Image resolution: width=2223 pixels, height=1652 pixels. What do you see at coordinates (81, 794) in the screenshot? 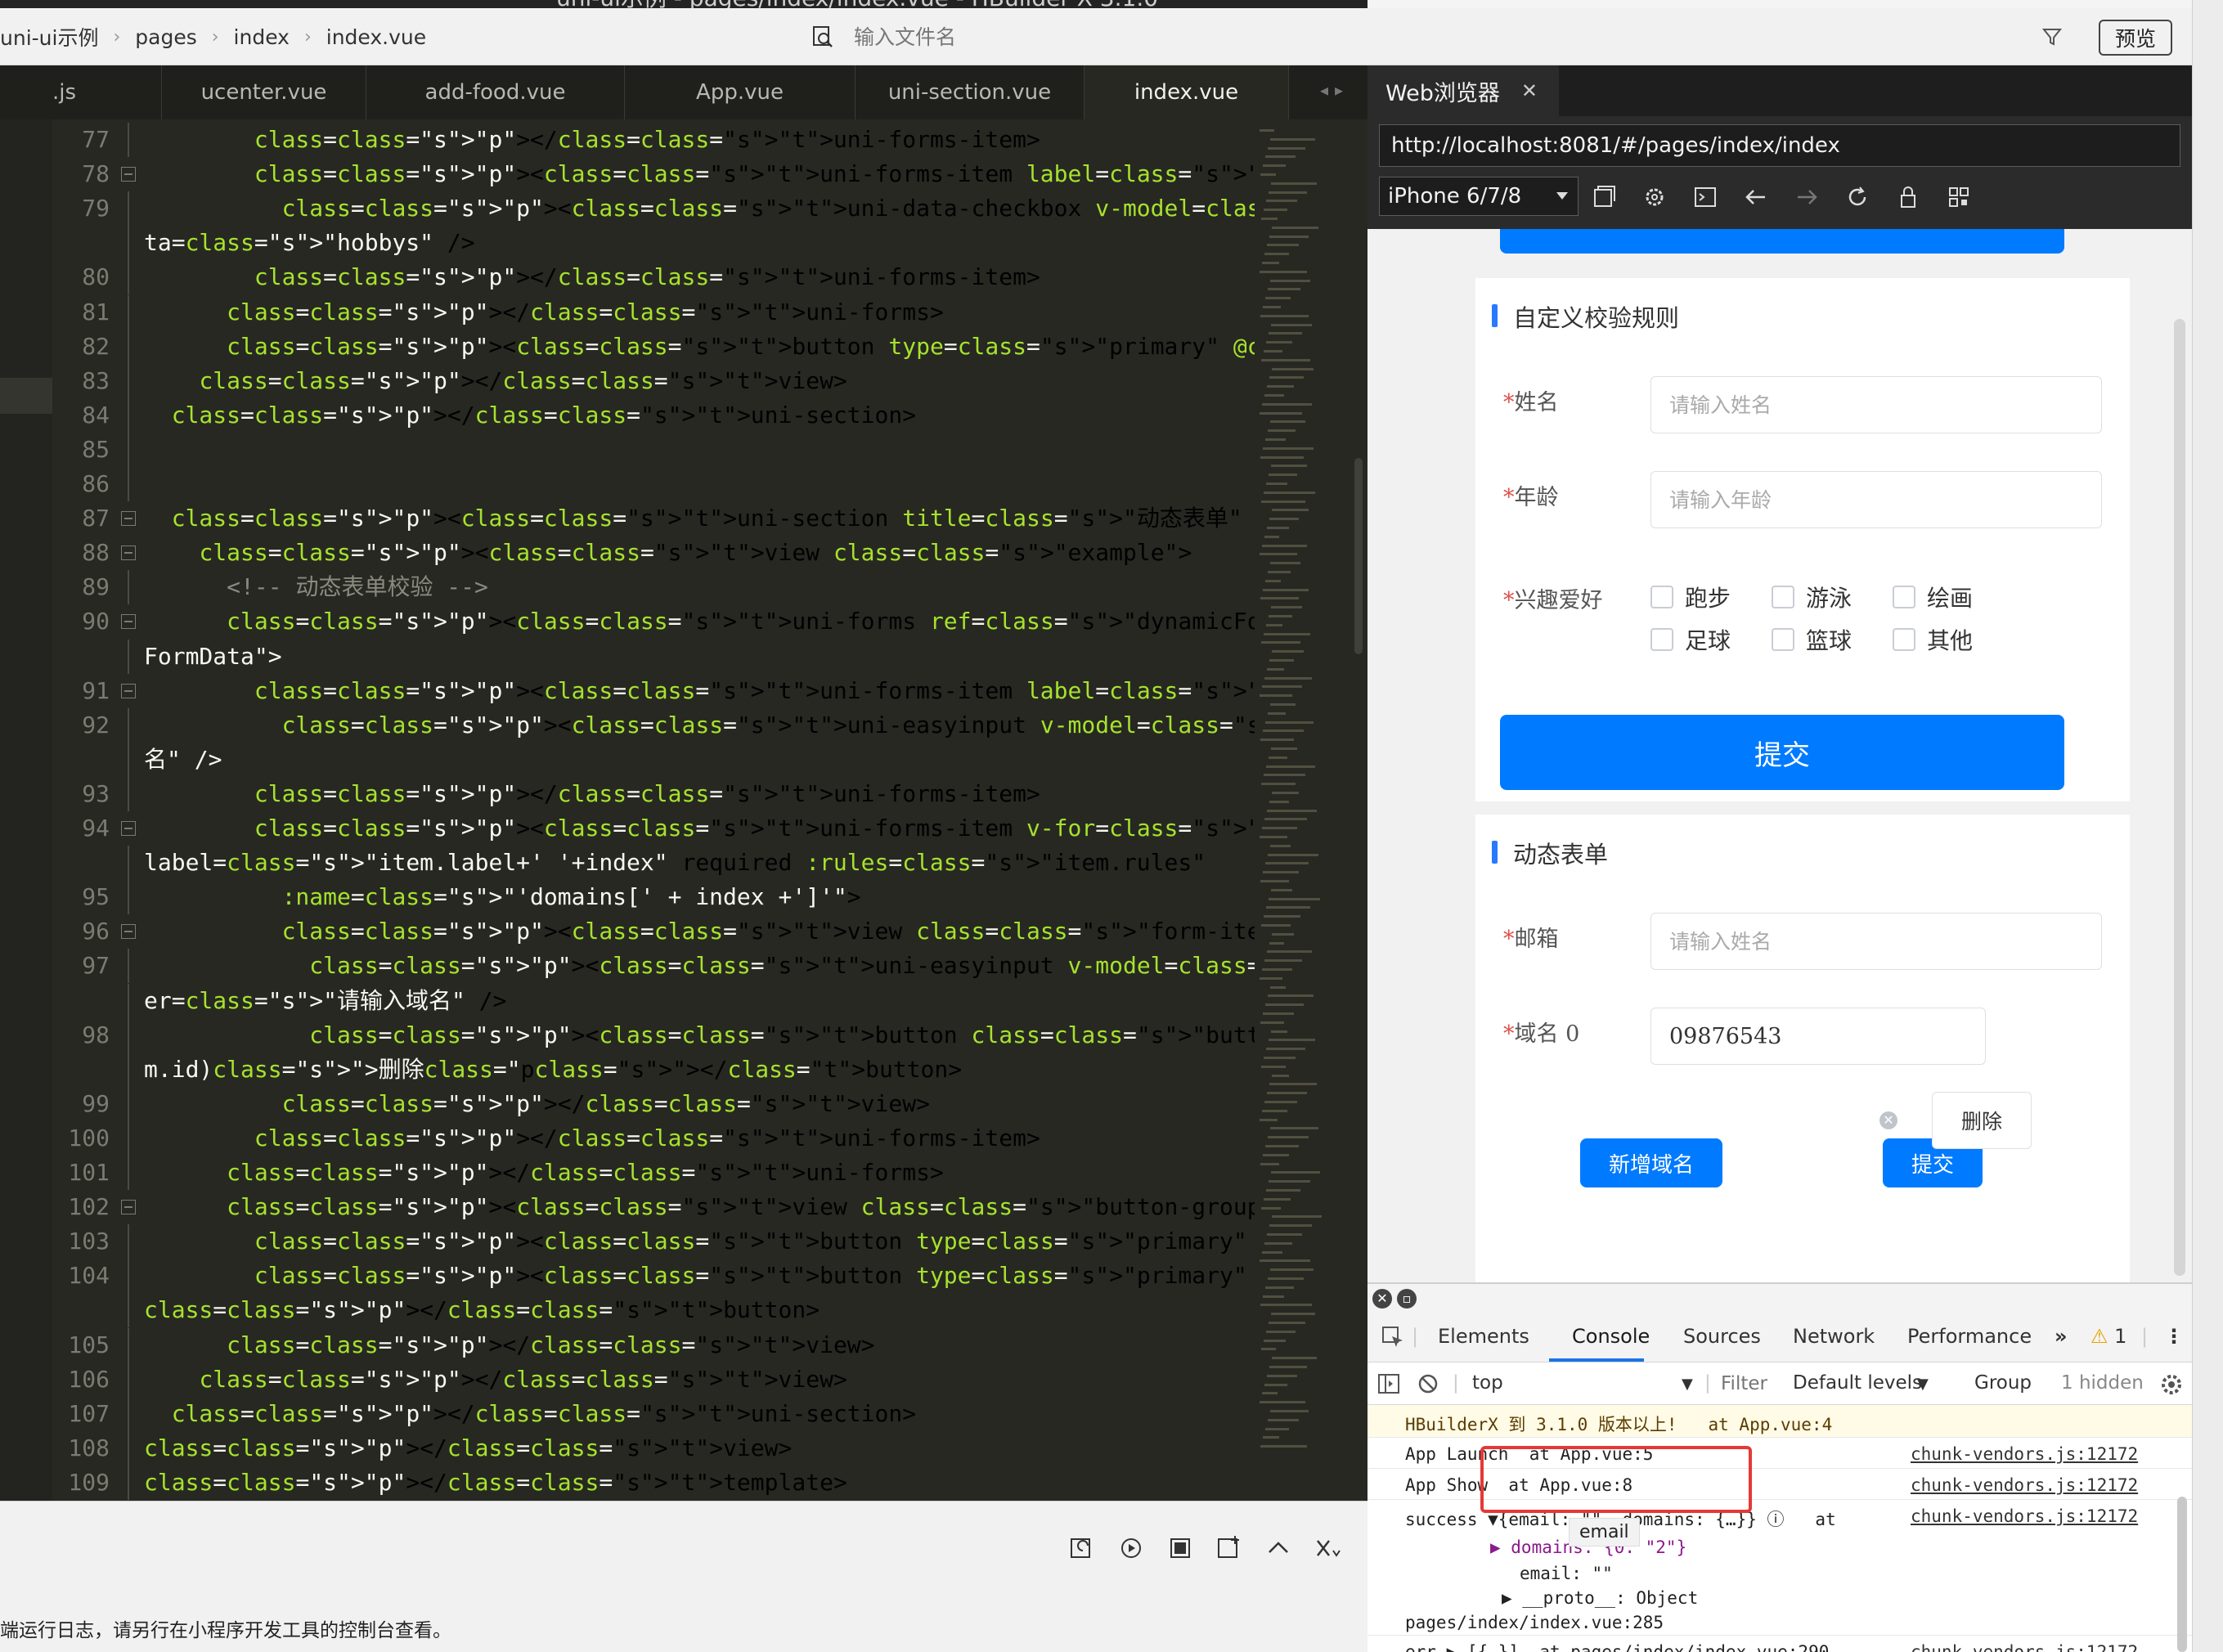
I see `line-number: 93` at bounding box center [81, 794].